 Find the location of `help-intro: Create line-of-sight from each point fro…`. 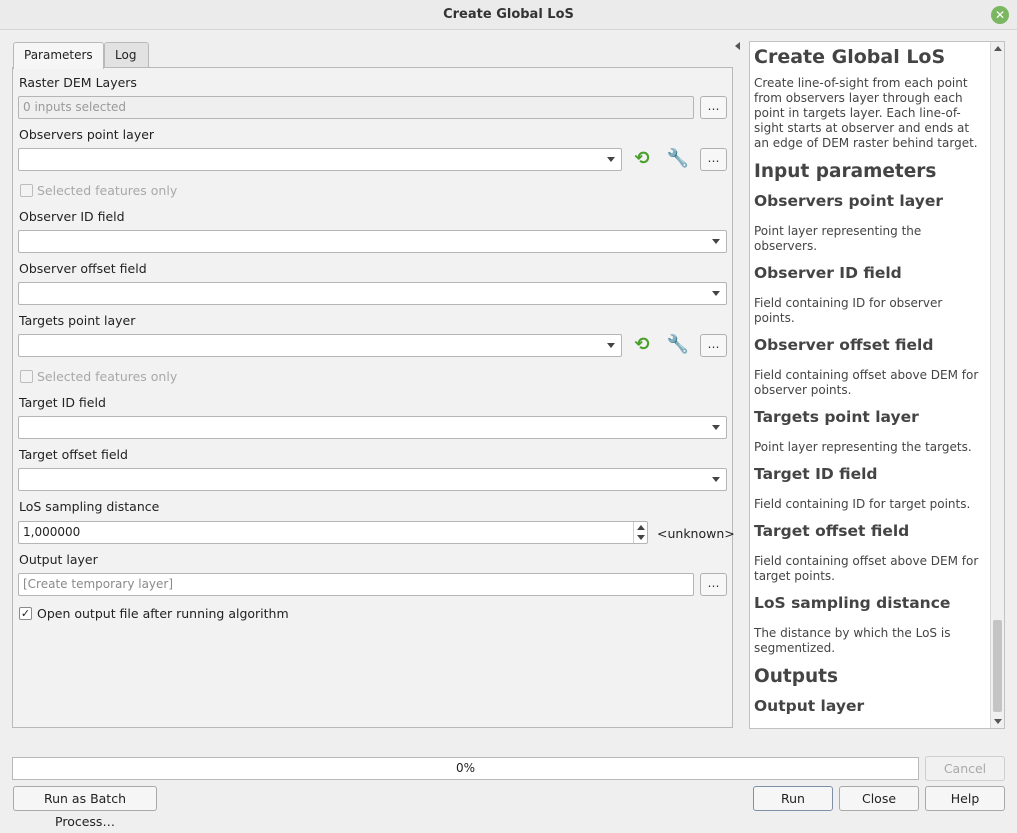

help-intro: Create line-of-sight from each point fro… is located at coordinates (866, 113).